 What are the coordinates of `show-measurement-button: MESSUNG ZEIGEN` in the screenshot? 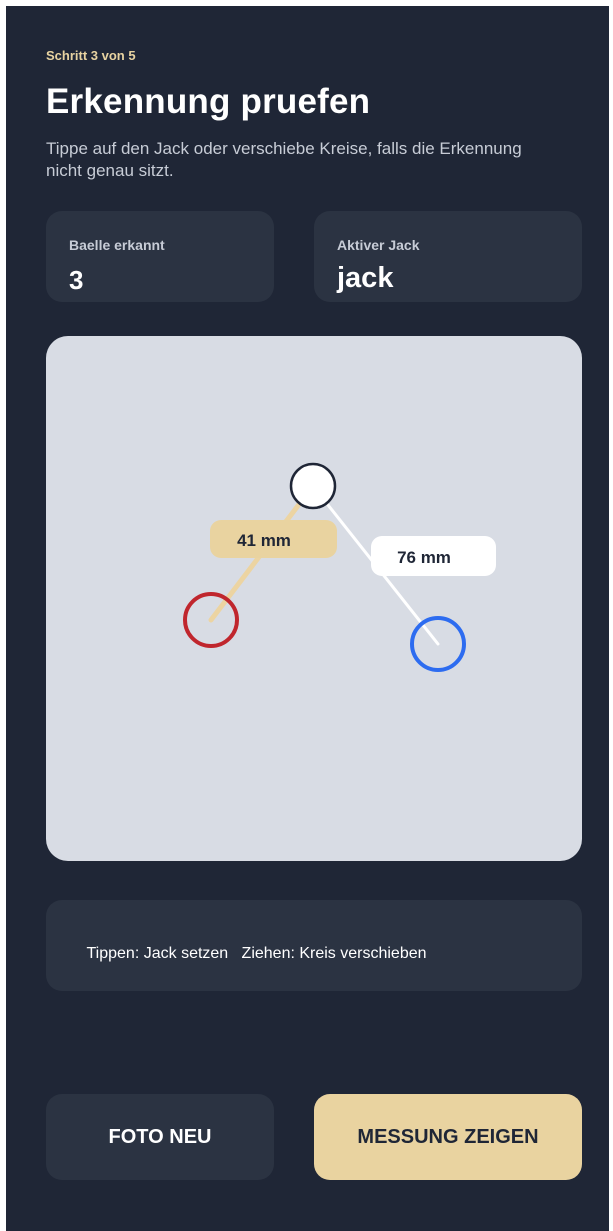 It's located at (448, 1137).